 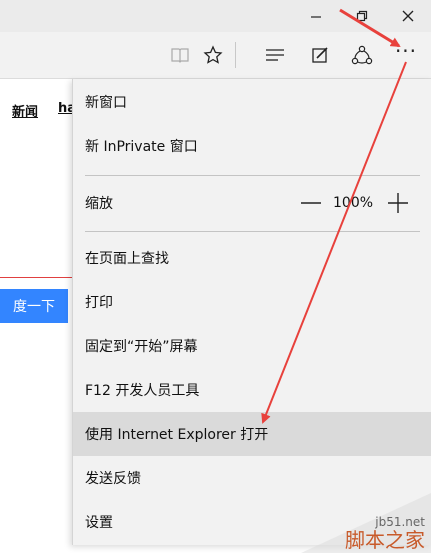 I want to click on menu-item-label: 设置, so click(x=99, y=523).